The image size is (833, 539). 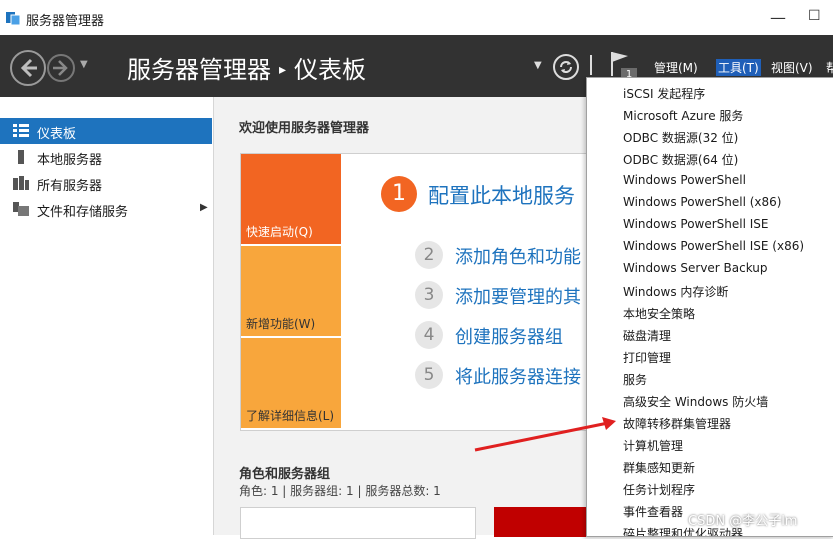 I want to click on breadcrumb-current: 仪表板, so click(x=330, y=70).